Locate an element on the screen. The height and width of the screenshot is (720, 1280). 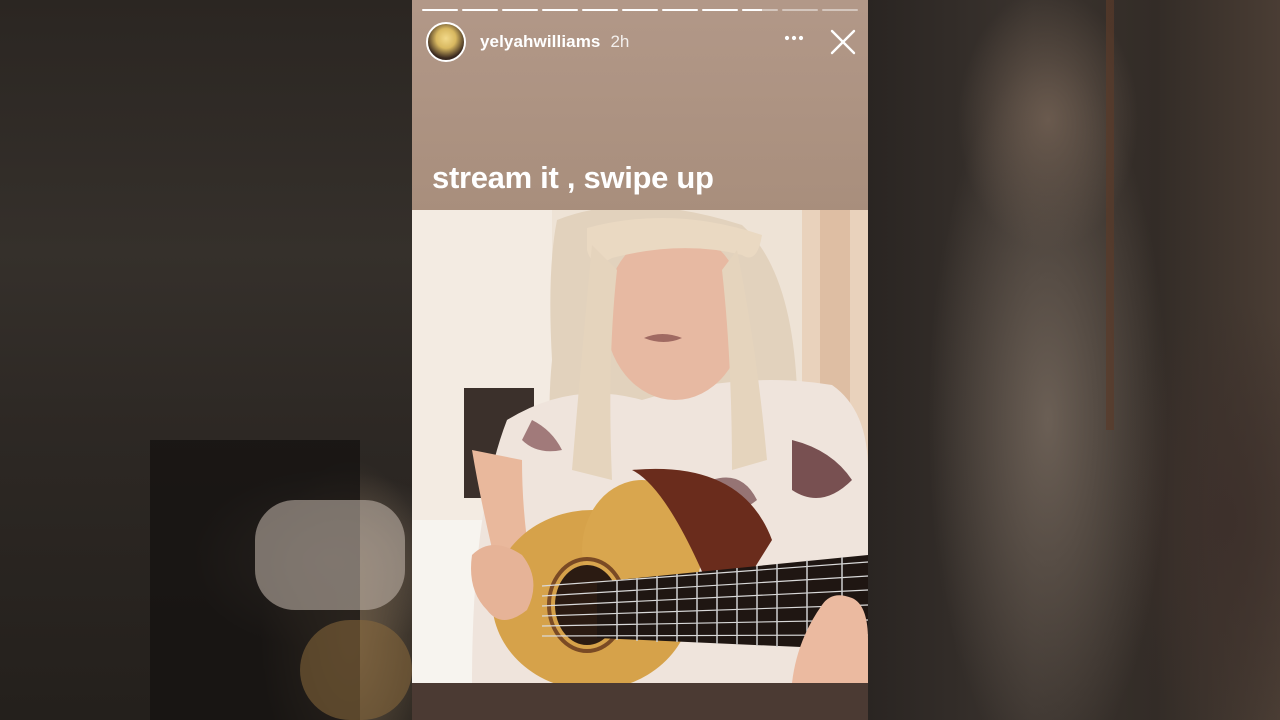
story-header: yelyahwilliams 2h is located at coordinates (642, 42).